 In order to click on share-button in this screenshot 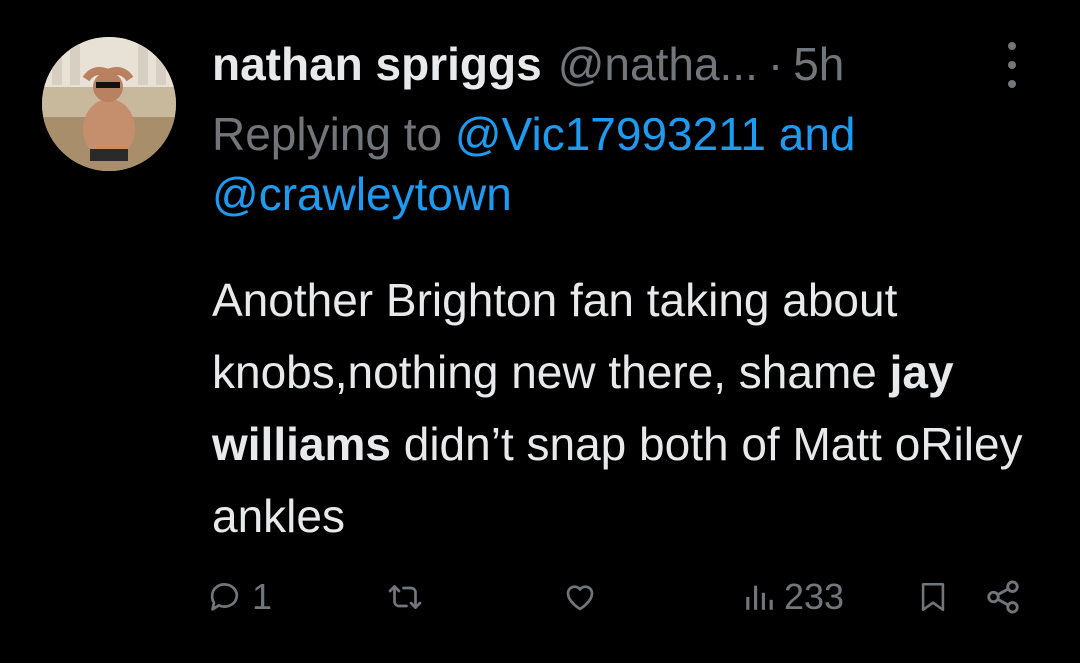, I will do `click(1003, 597)`.